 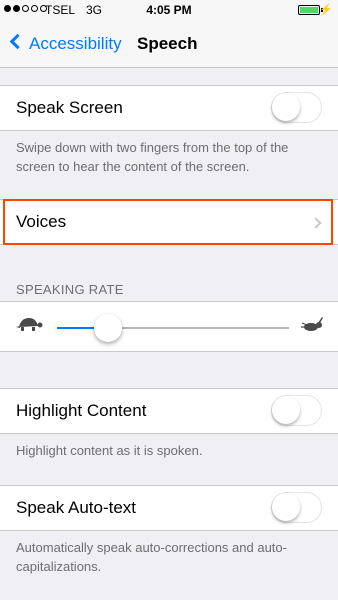 I want to click on highlight-content-label: Highlight Content, so click(x=81, y=410).